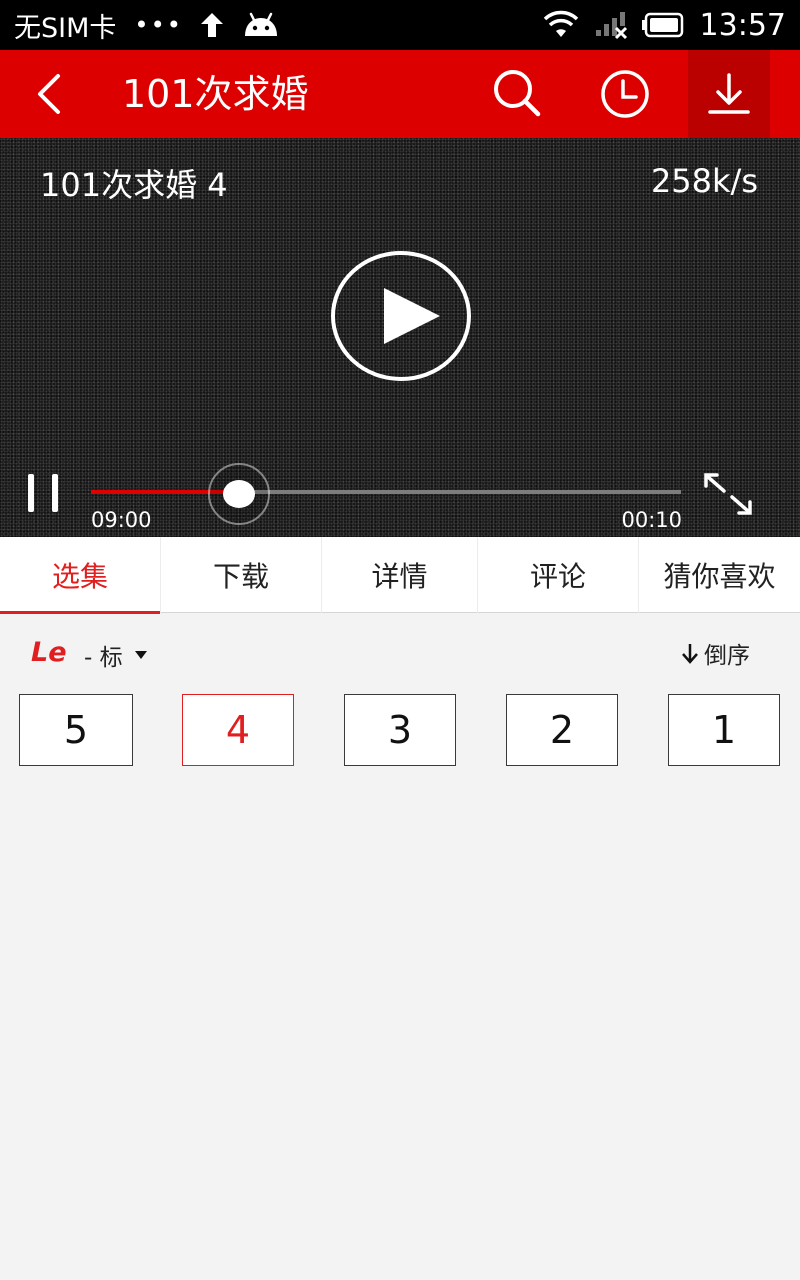  I want to click on battery-icon, so click(662, 25).